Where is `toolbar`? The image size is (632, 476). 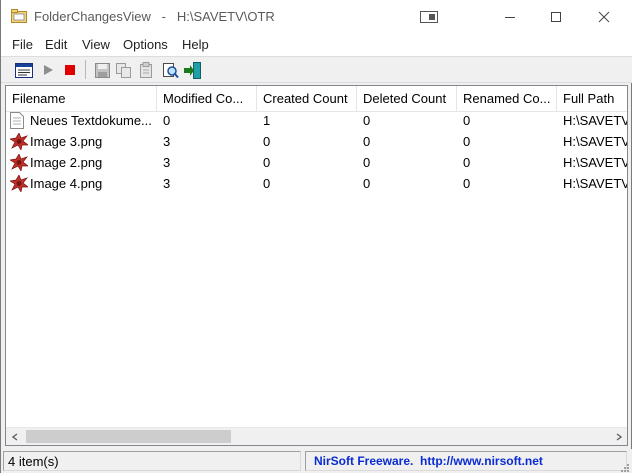 toolbar is located at coordinates (316, 70).